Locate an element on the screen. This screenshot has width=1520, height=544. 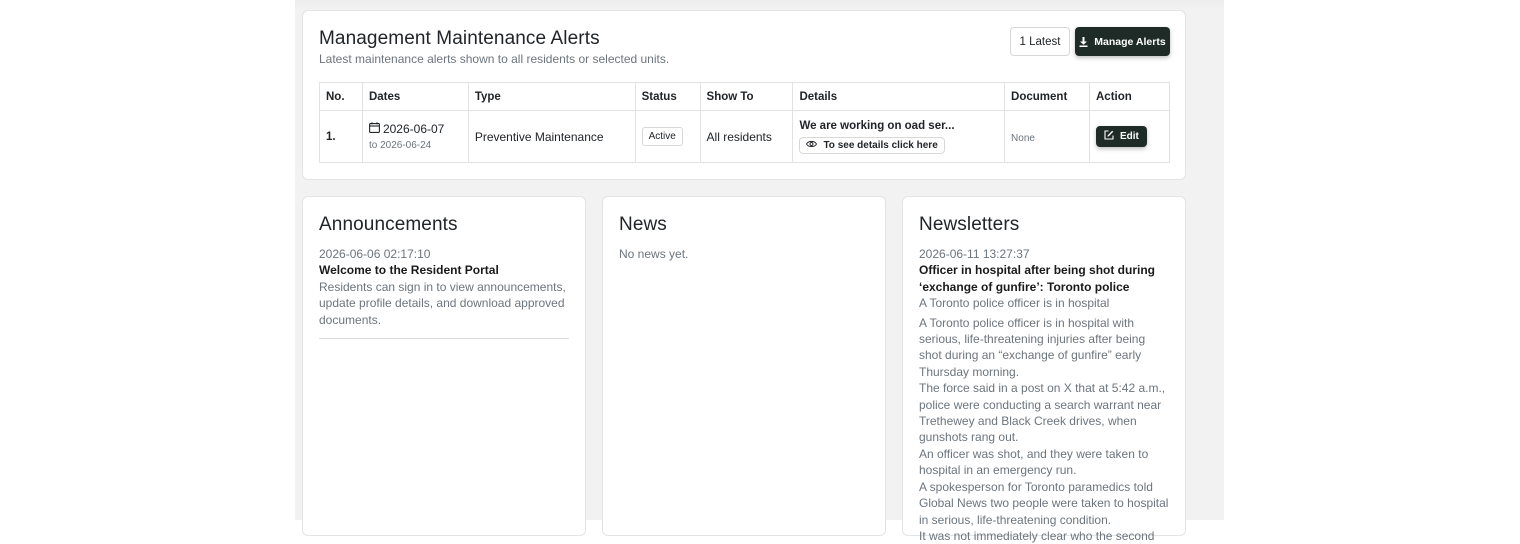
eye-icon is located at coordinates (812, 145).